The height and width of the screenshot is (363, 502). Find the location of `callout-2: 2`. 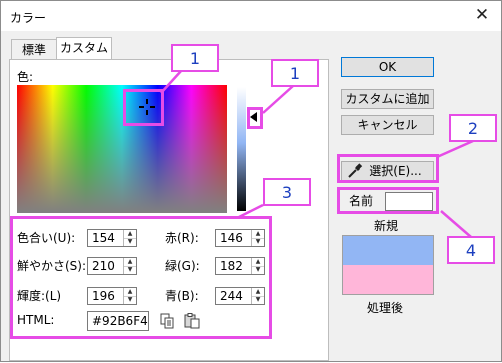

callout-2: 2 is located at coordinates (473, 128).